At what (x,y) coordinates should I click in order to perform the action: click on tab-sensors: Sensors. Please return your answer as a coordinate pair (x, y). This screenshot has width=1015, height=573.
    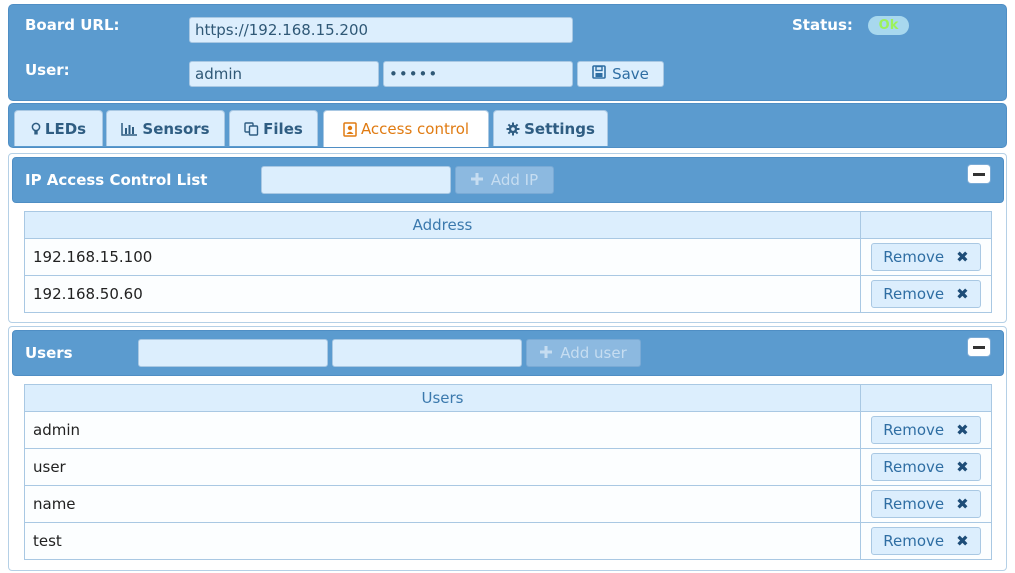
    Looking at the image, I should click on (165, 128).